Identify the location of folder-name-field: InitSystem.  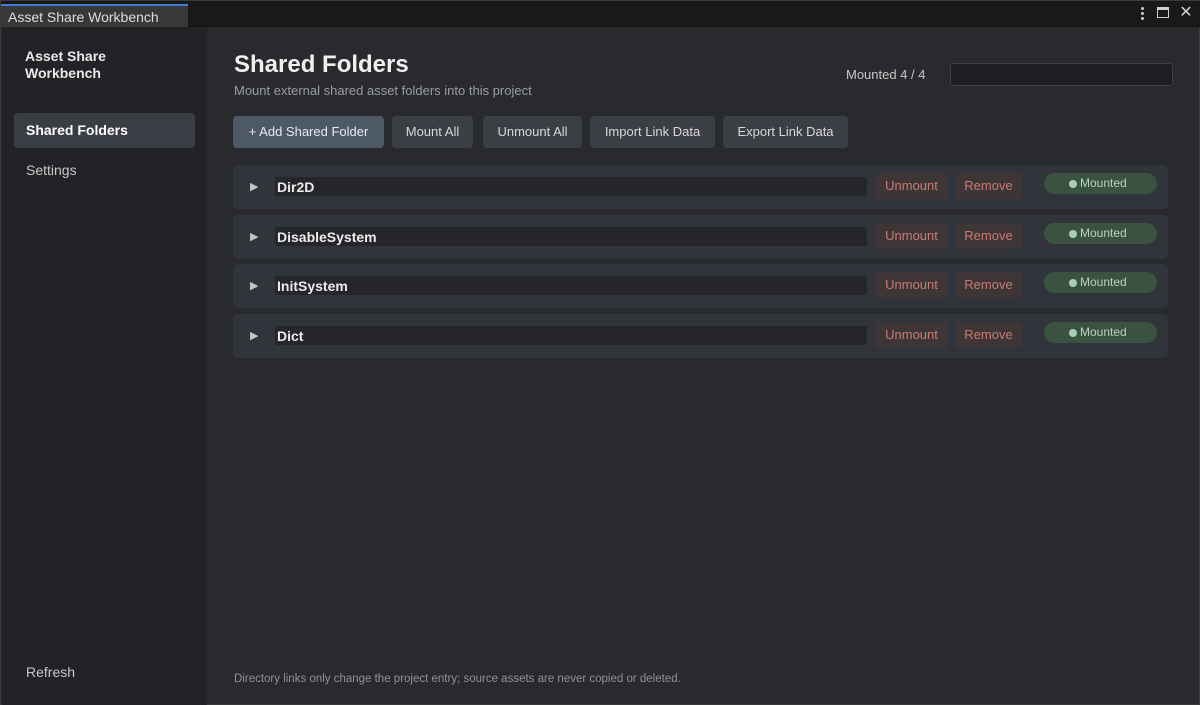
(571, 285).